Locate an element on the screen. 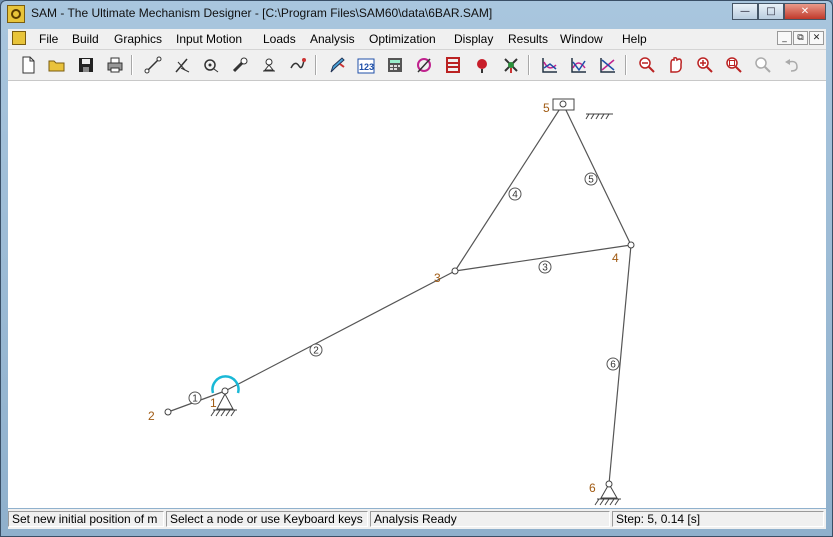  menu-window: Window is located at coordinates (581, 39).